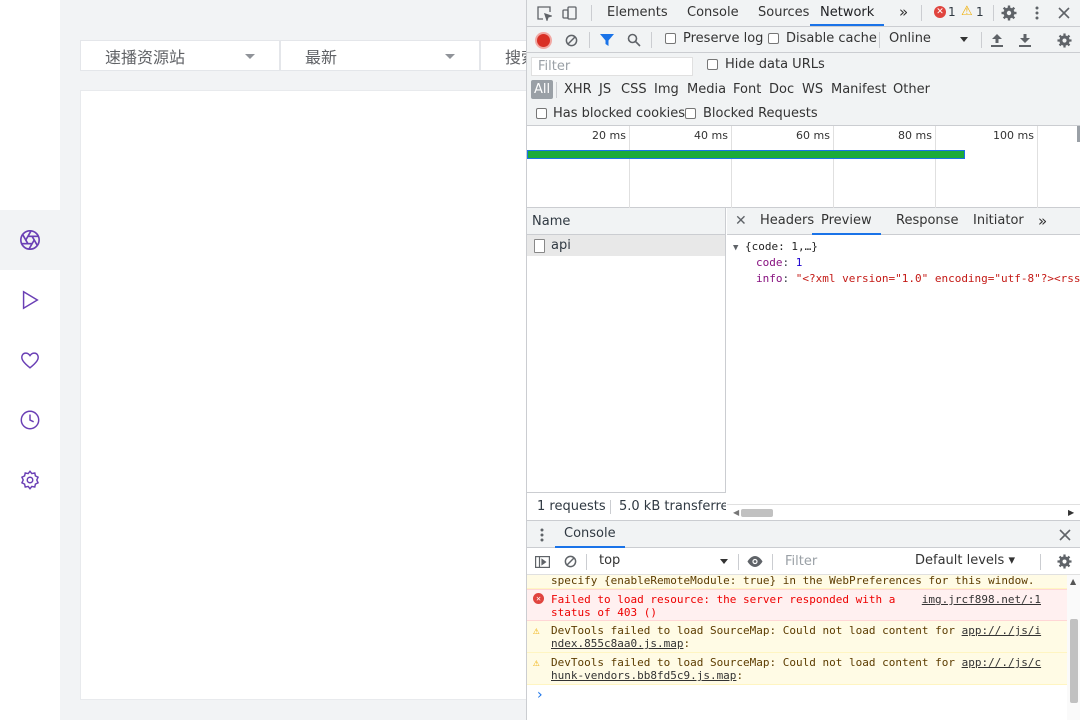 This screenshot has width=1080, height=720. I want to click on disable-cache-checkbox, so click(773, 38).